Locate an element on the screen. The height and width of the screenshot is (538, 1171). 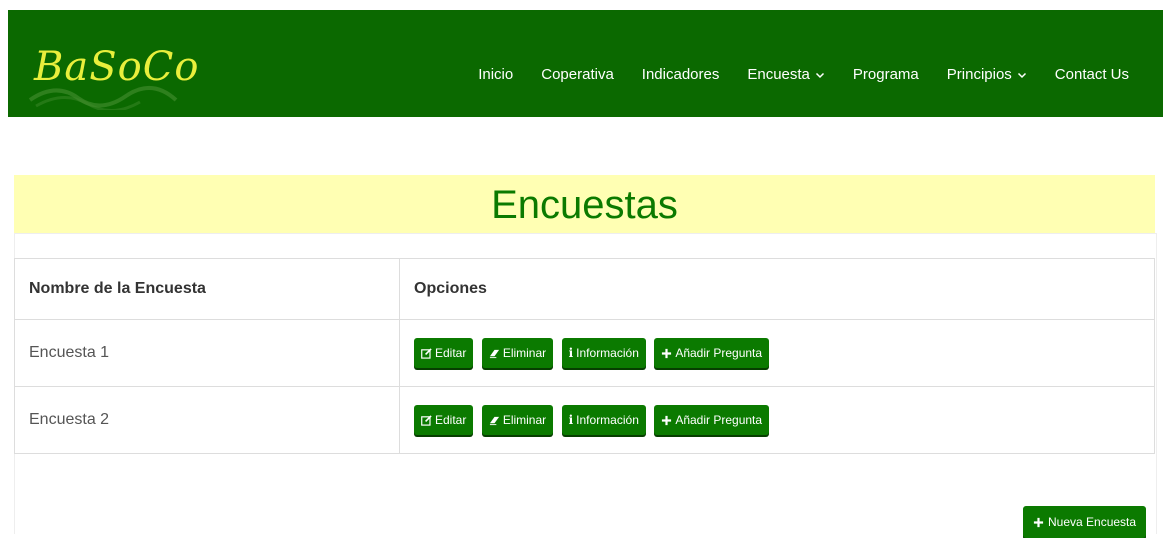
nav-inicio: Inicio is located at coordinates (495, 74).